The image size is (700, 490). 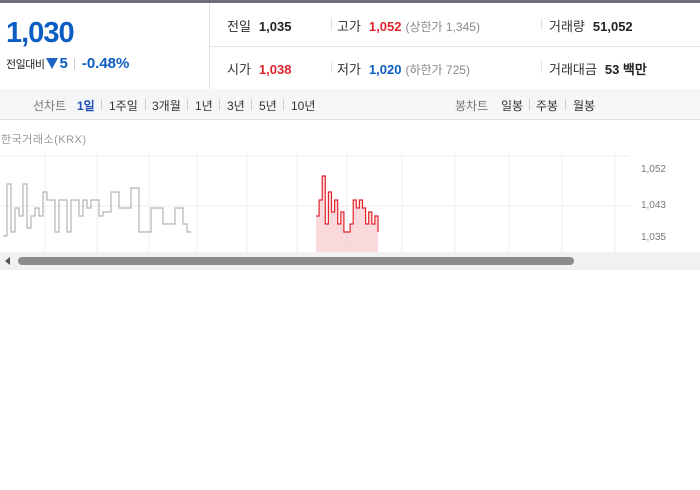 What do you see at coordinates (268, 105) in the screenshot?
I see `period-5y: 5년` at bounding box center [268, 105].